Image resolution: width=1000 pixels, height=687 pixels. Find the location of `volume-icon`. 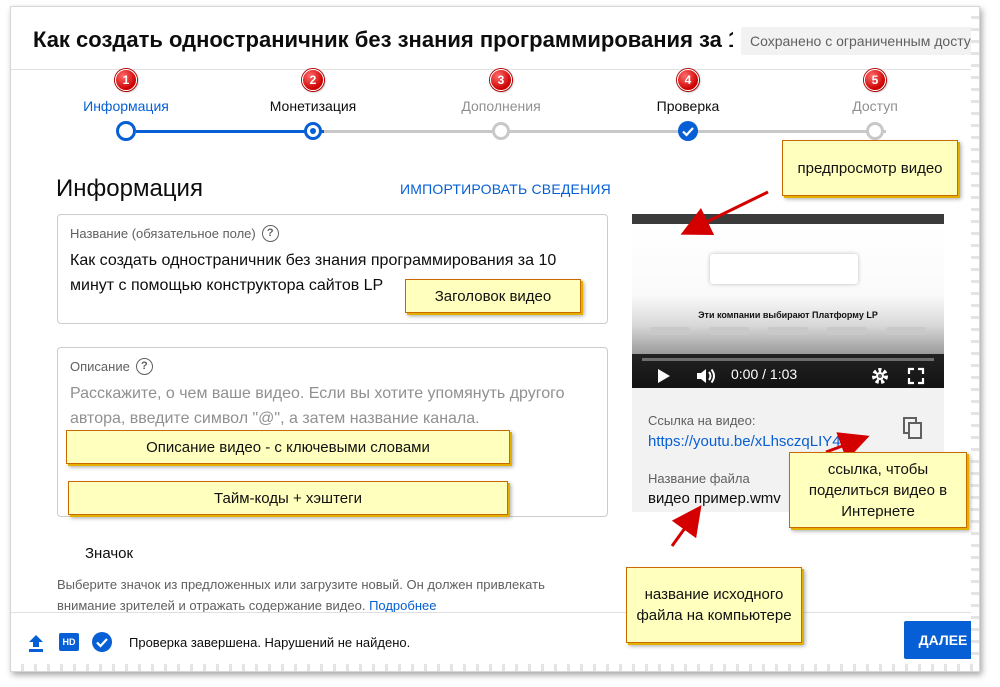

volume-icon is located at coordinates (706, 376).